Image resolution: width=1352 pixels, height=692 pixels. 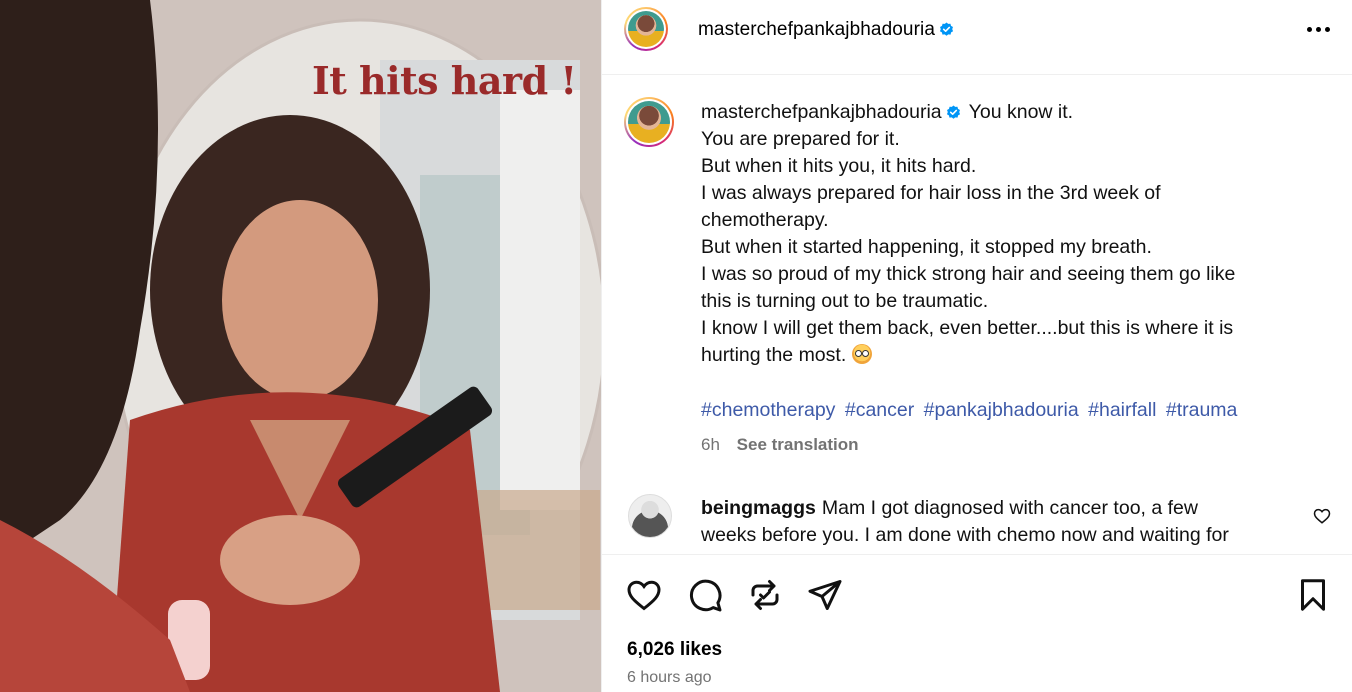 What do you see at coordinates (768, 410) in the screenshot?
I see `hashtag-link: #chemotherapy` at bounding box center [768, 410].